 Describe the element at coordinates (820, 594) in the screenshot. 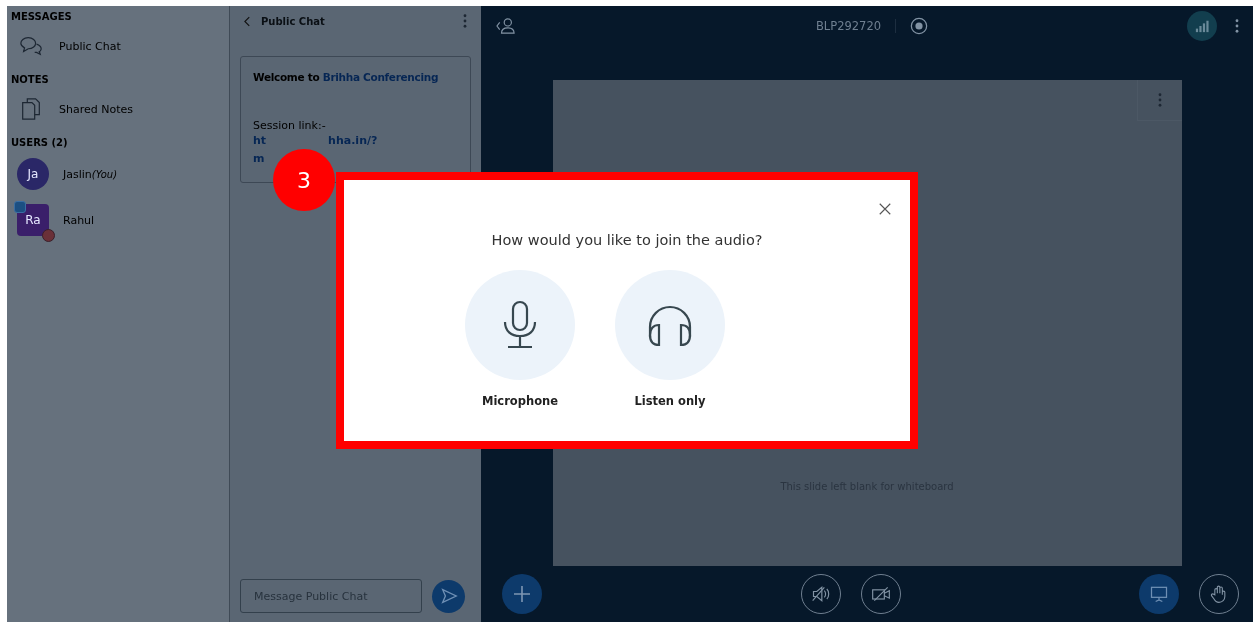

I see `speaker-muted-icon` at that location.